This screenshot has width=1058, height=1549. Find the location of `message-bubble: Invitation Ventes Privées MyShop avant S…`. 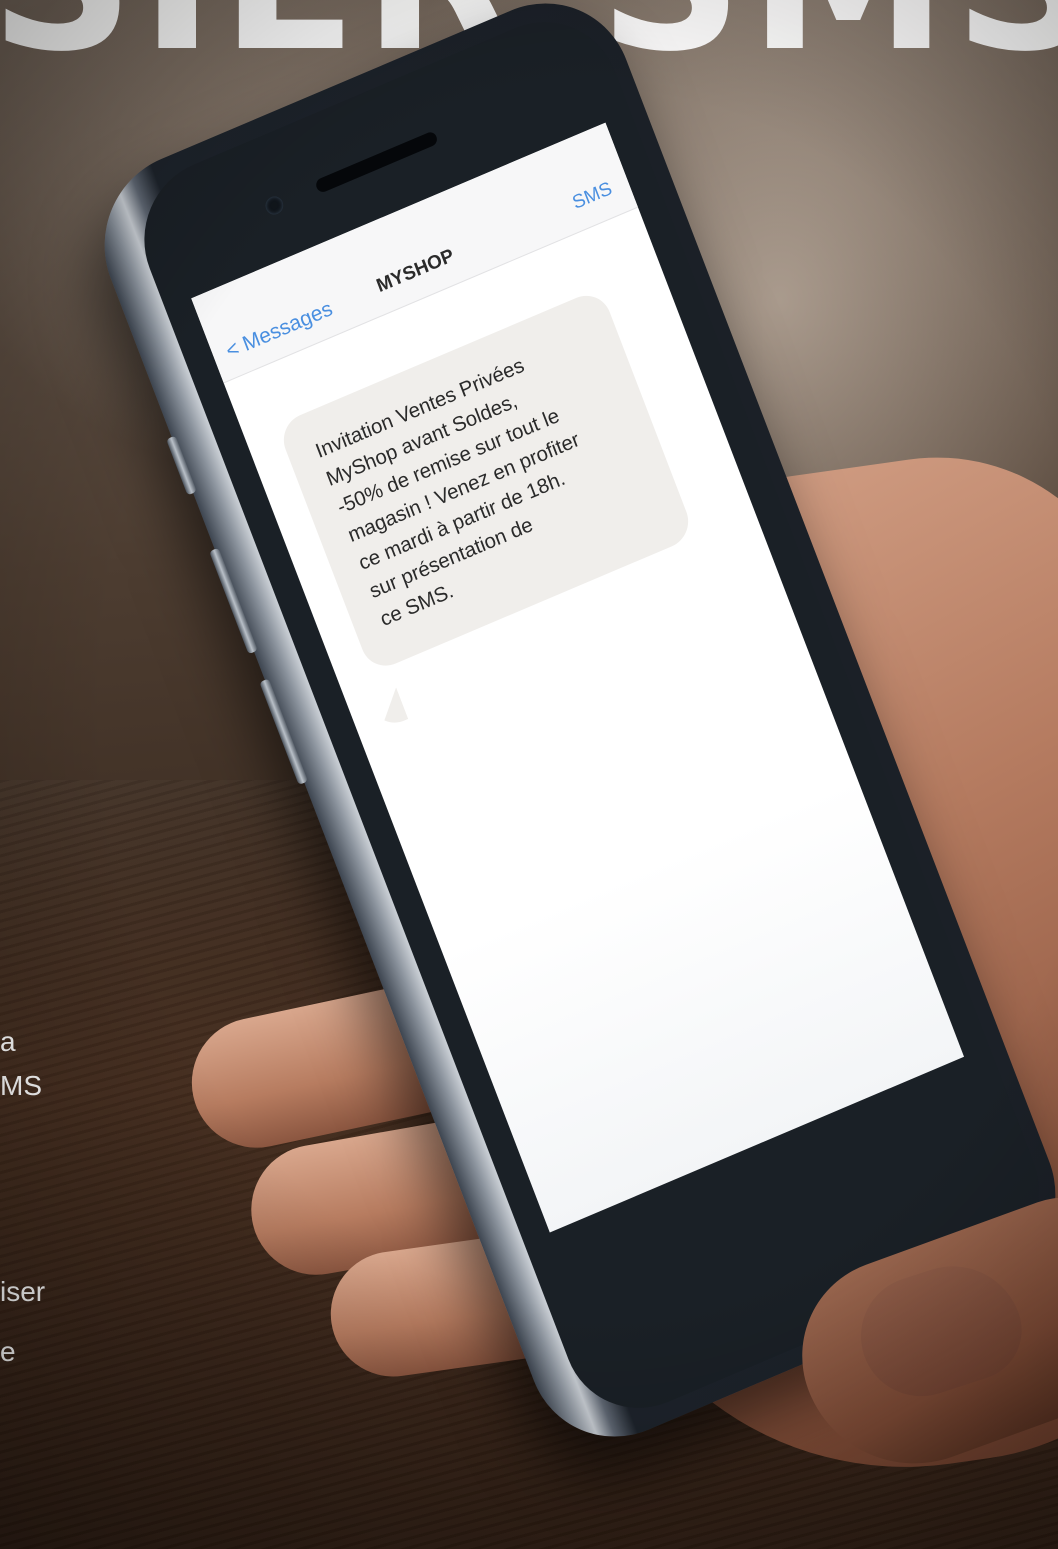

message-bubble: Invitation Ventes Privées MyShop avant S… is located at coordinates (486, 480).